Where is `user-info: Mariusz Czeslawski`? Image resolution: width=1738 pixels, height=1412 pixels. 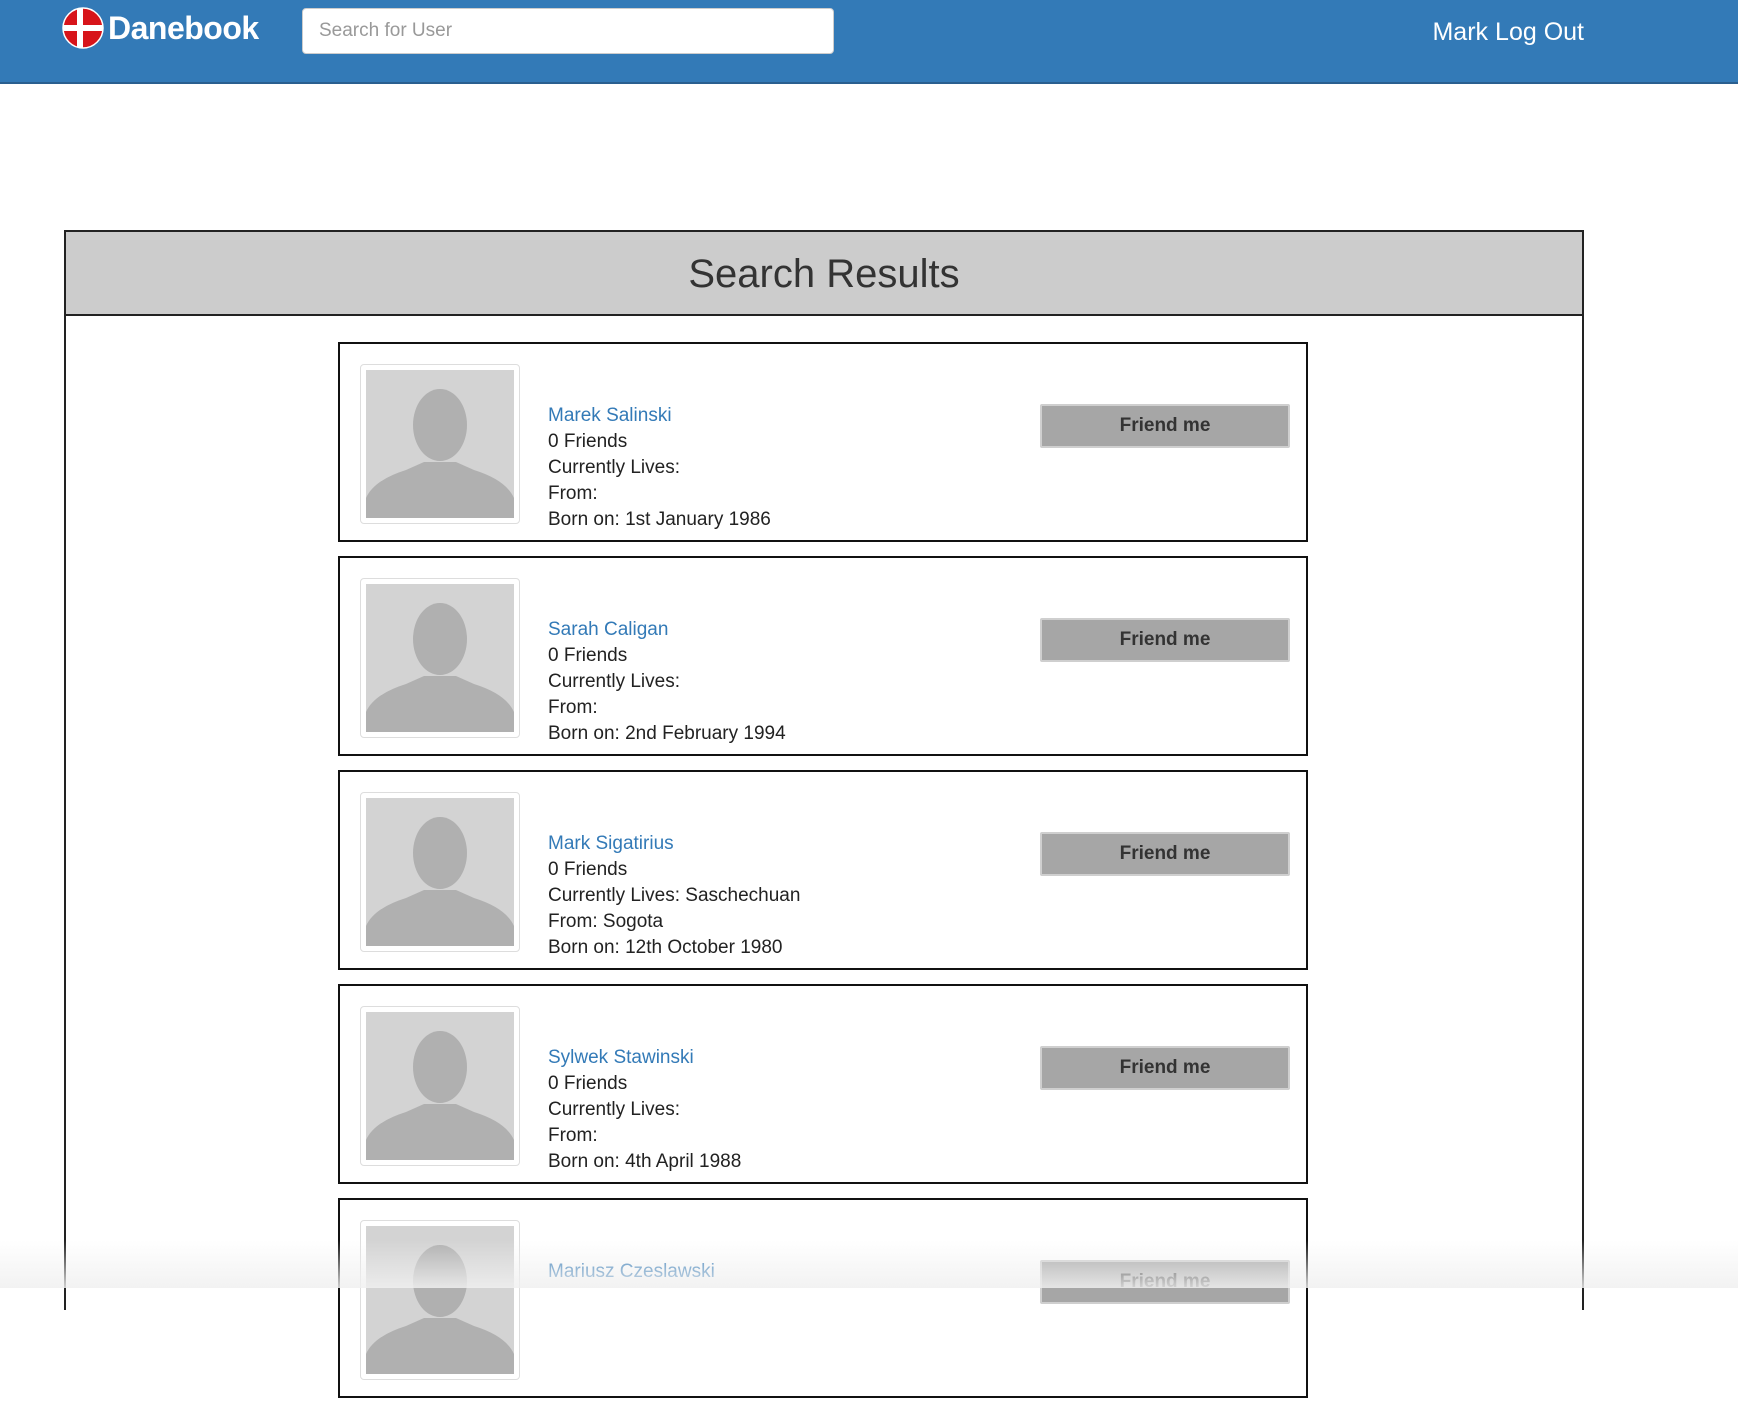
user-info: Mariusz Czeslawski is located at coordinates (631, 1272).